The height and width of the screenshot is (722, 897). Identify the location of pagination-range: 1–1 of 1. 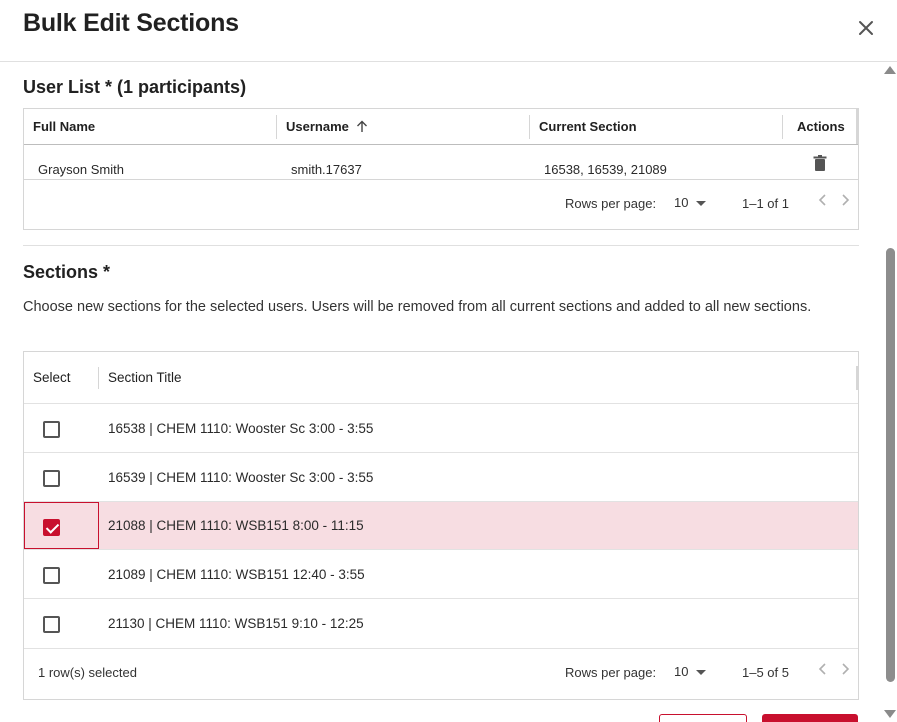
(765, 203).